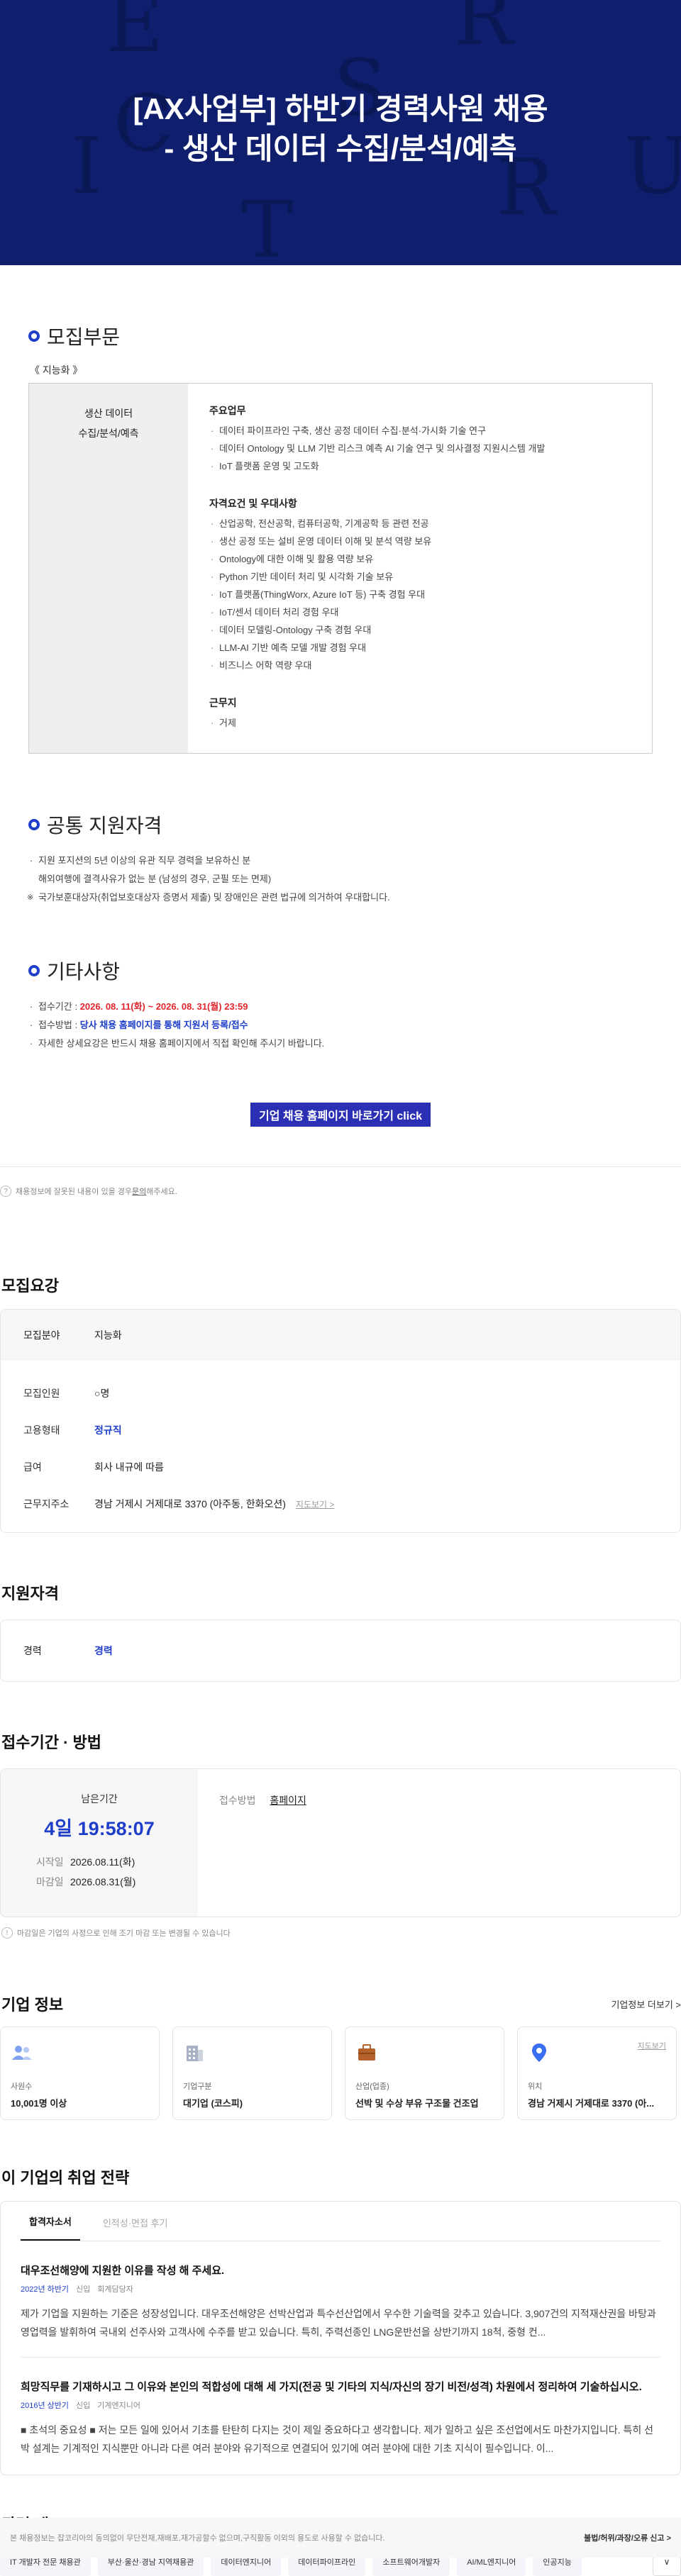 This screenshot has width=681, height=2576. I want to click on apply-dates: 시작일 2026.08.11(화) 마감일 2026.08.31(월), so click(117, 1872).